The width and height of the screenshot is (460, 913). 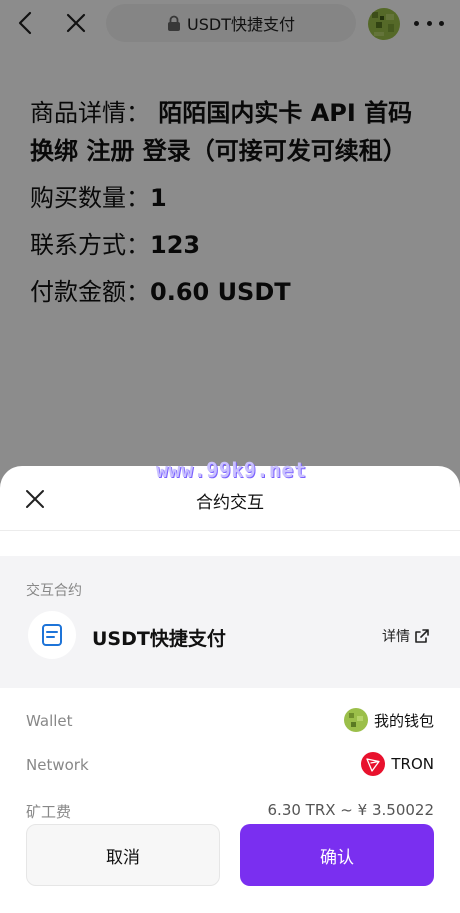 What do you see at coordinates (123, 855) in the screenshot?
I see `cancel-button: 取消` at bounding box center [123, 855].